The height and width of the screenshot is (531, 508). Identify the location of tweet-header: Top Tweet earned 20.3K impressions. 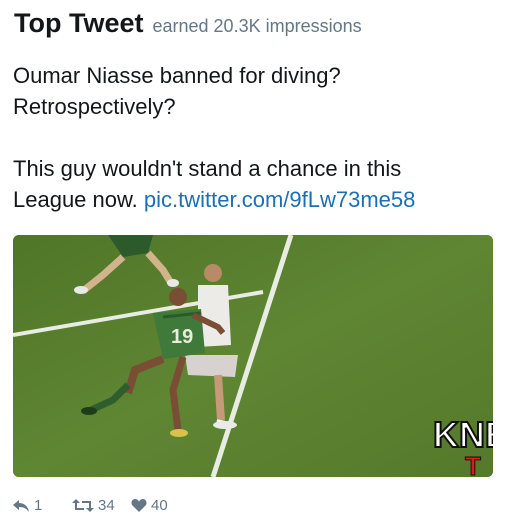
(188, 23).